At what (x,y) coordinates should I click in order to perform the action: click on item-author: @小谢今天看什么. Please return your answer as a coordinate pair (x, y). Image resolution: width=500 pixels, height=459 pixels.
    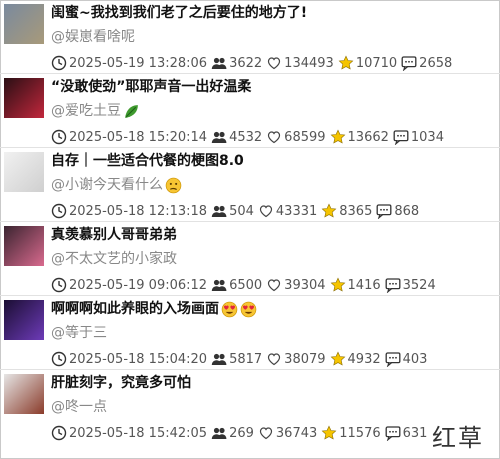
    Looking at the image, I should click on (116, 185).